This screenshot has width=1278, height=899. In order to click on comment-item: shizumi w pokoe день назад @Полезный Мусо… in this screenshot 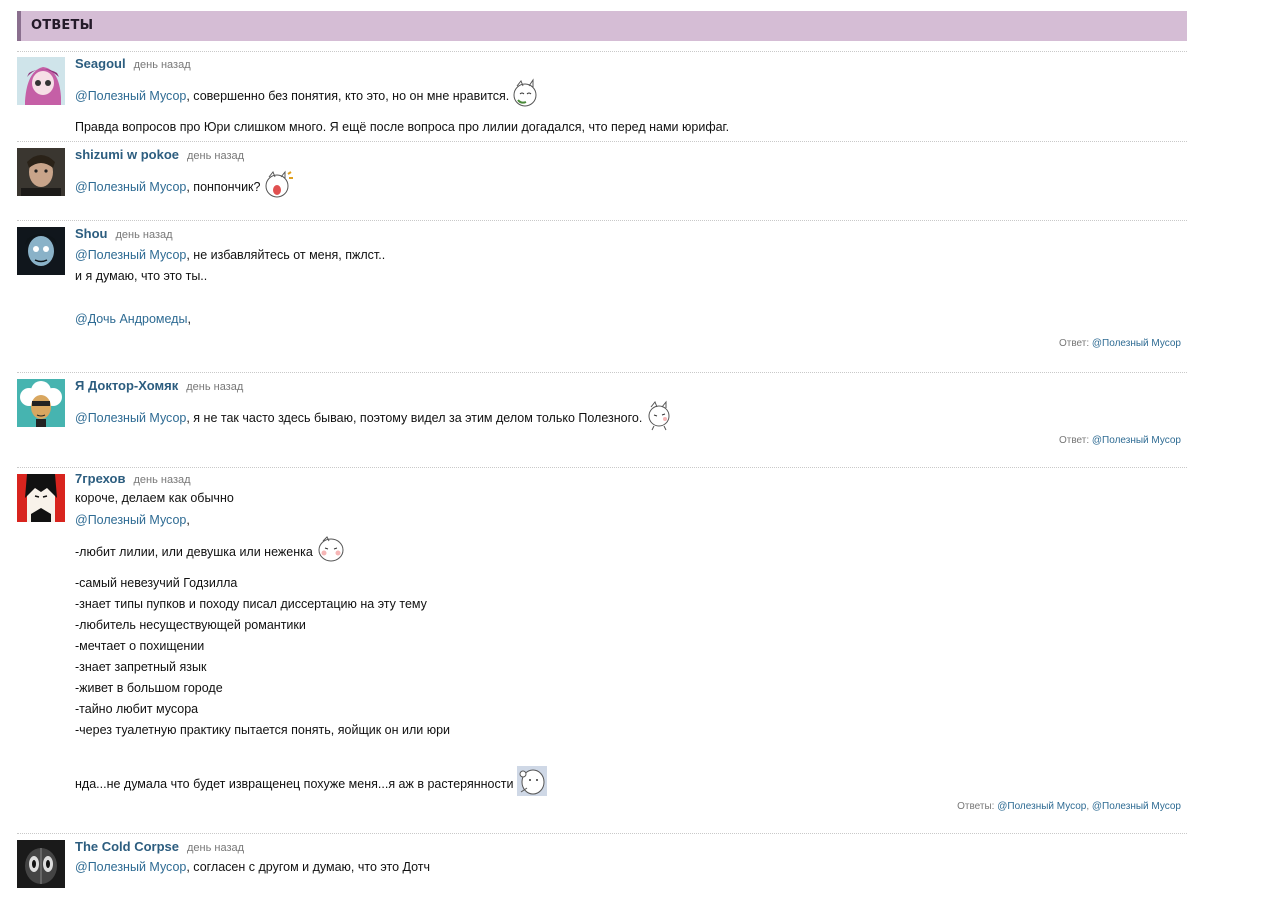, I will do `click(602, 180)`.